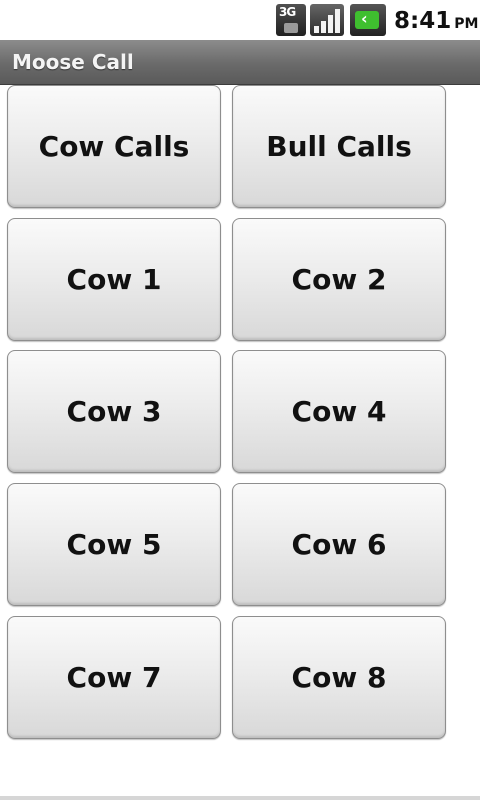  What do you see at coordinates (240, 798) in the screenshot?
I see `bottom-divider` at bounding box center [240, 798].